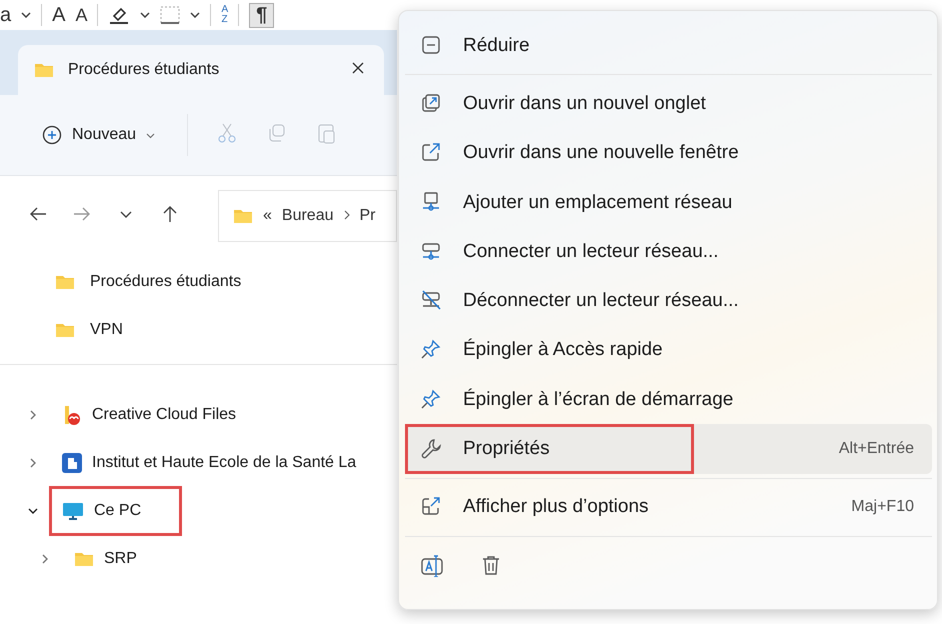 The image size is (942, 624). Describe the element at coordinates (876, 449) in the screenshot. I see `shortcut-text: Alt+Entrée` at that location.